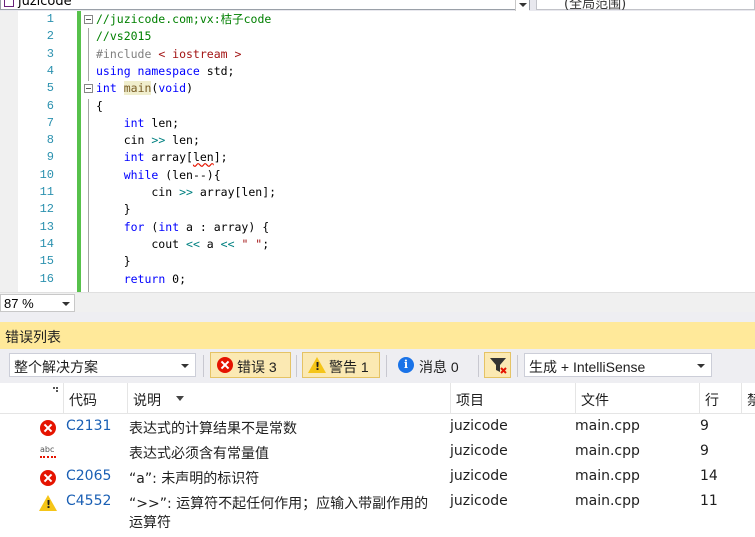  I want to click on navigation-bar: juzicode (全局范围), so click(377, 5).